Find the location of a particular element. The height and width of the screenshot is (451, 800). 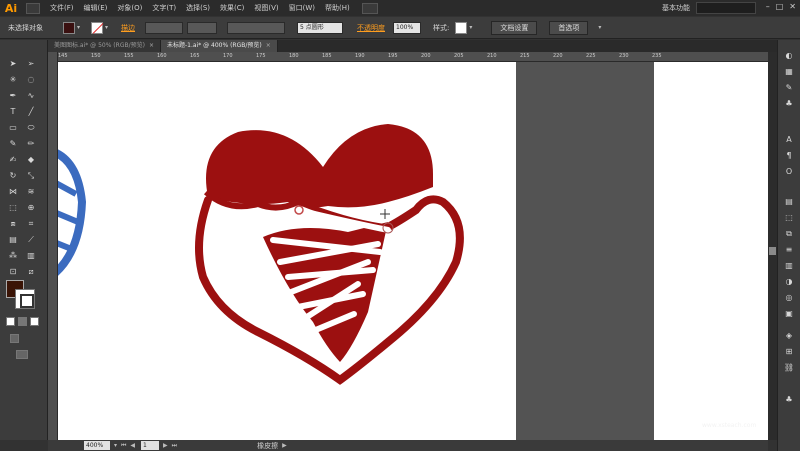

swatches-icon: ▦ is located at coordinates (789, 72).